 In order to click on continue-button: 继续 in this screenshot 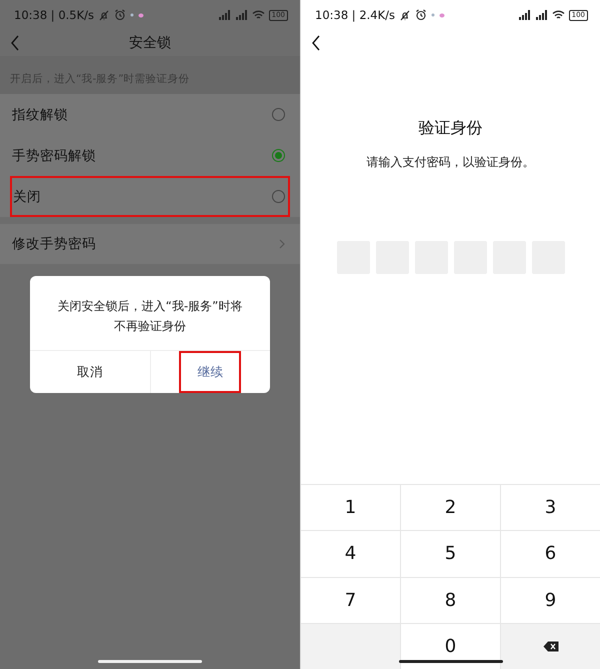, I will do `click(210, 372)`.